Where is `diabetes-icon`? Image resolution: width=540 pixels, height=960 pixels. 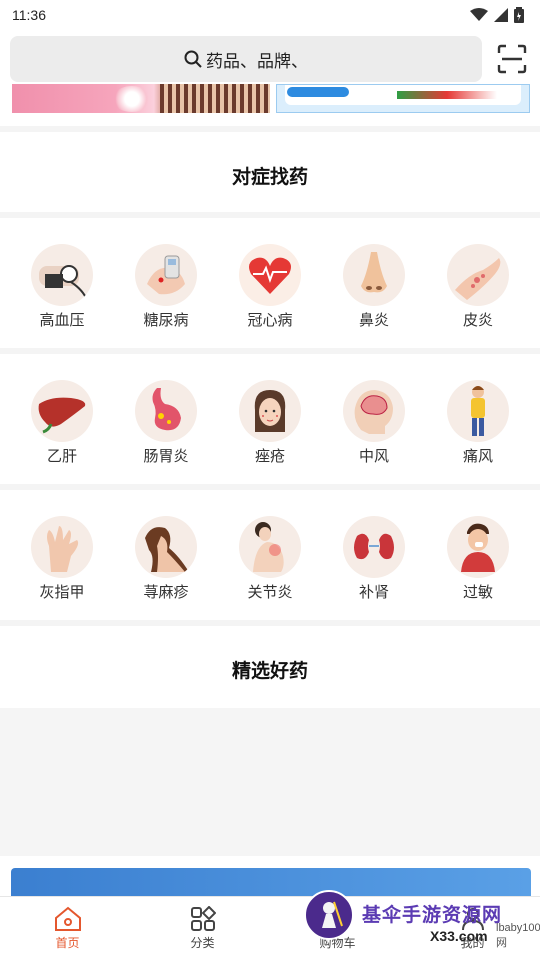 diabetes-icon is located at coordinates (166, 275).